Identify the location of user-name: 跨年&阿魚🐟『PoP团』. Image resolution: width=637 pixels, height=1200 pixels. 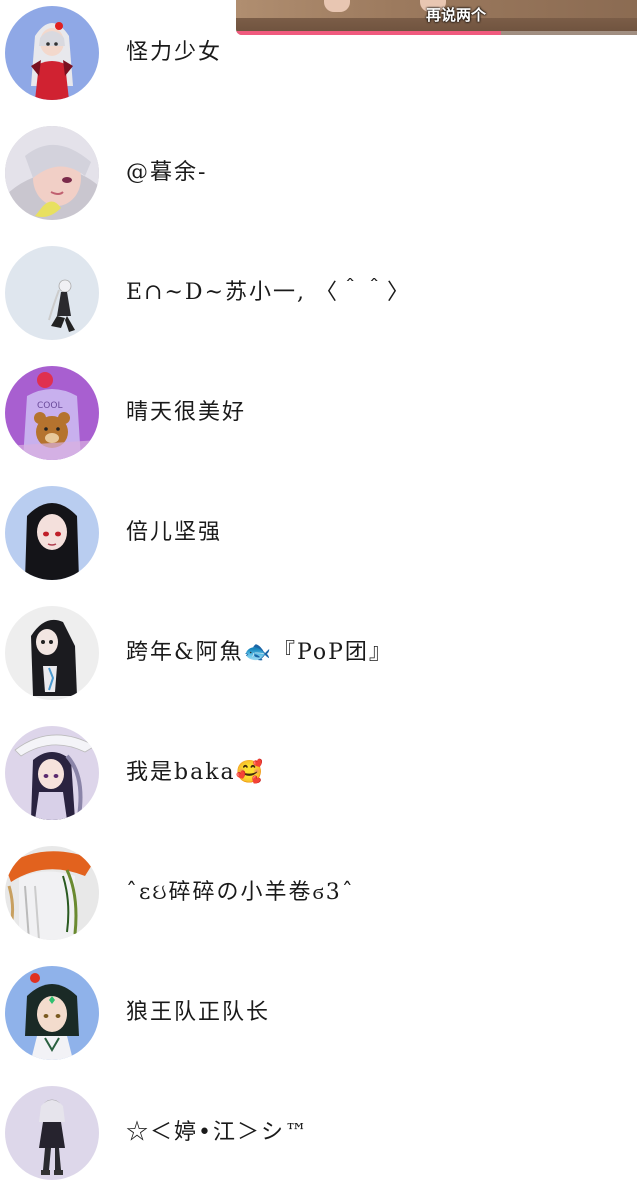
(259, 652).